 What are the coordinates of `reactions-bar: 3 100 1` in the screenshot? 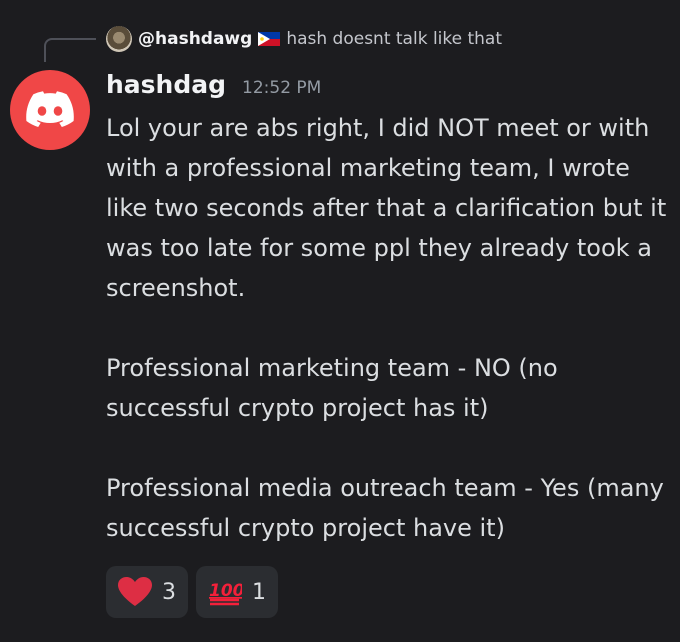 It's located at (192, 592).